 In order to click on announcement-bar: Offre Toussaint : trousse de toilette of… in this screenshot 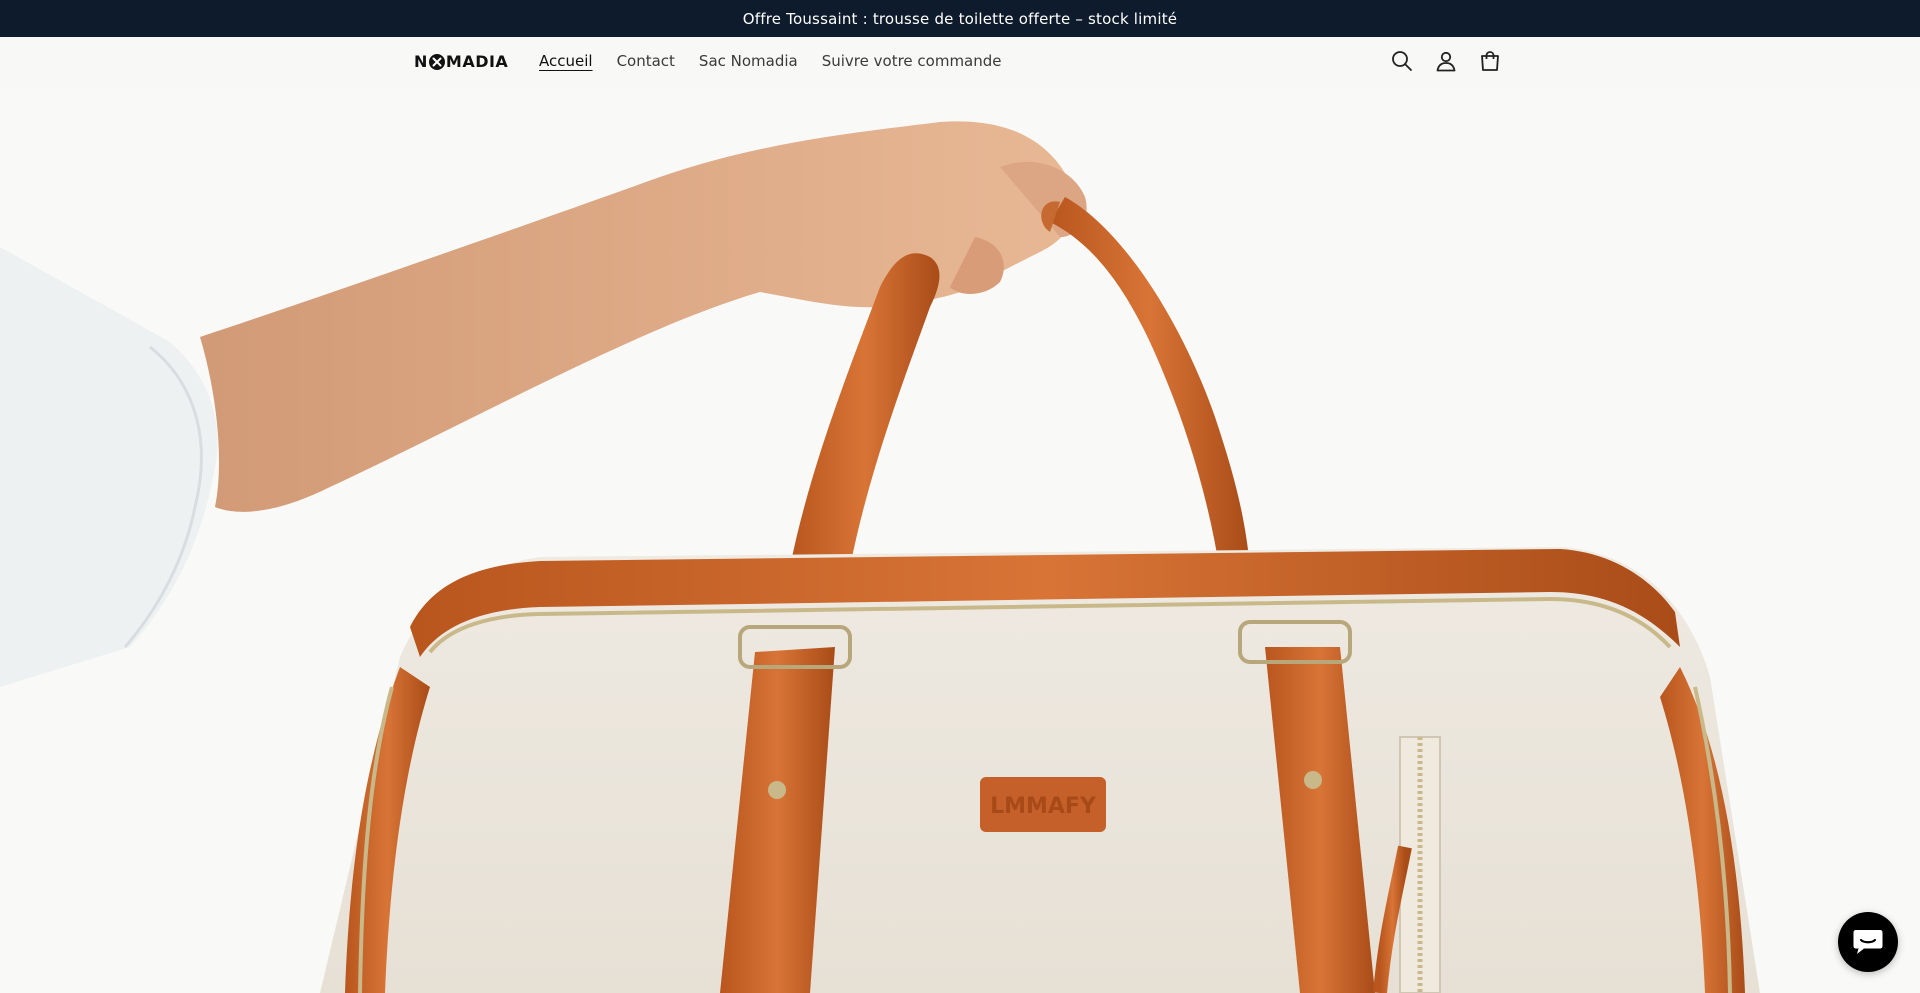, I will do `click(960, 18)`.